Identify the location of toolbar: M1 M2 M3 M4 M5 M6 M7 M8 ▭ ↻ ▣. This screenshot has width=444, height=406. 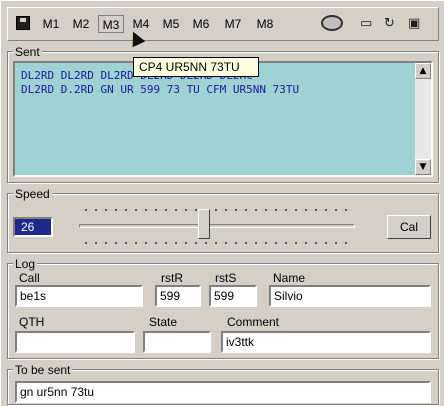
(223, 24).